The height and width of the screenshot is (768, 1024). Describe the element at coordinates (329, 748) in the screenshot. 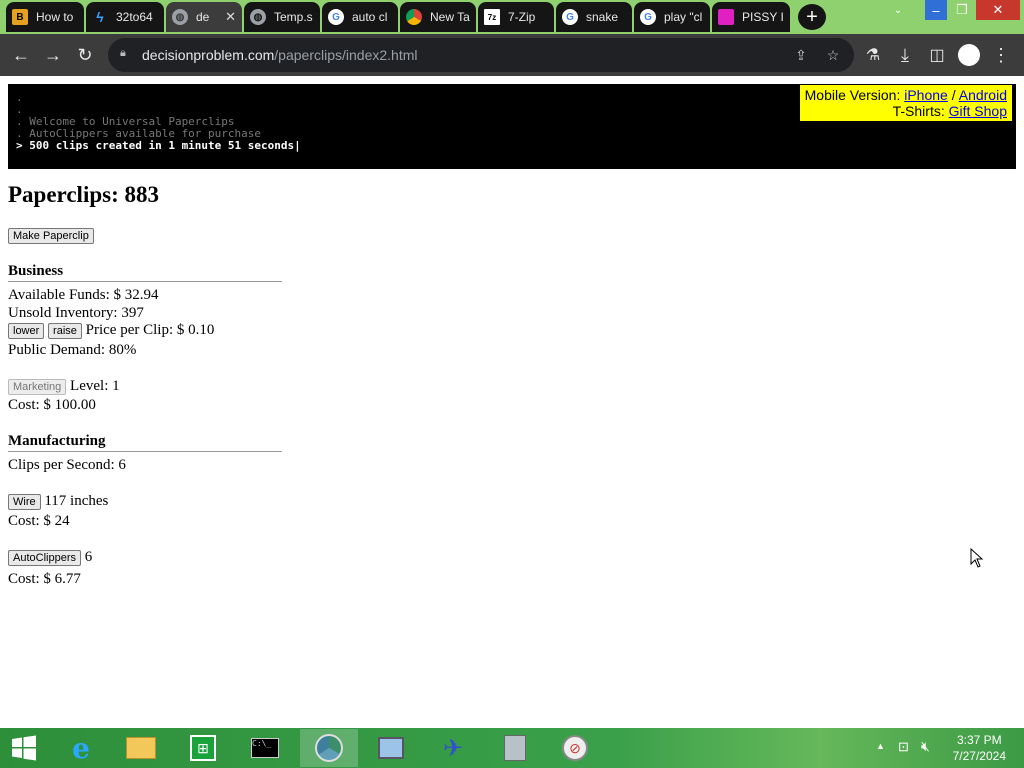

I see `chrome-taskbar-icon` at that location.